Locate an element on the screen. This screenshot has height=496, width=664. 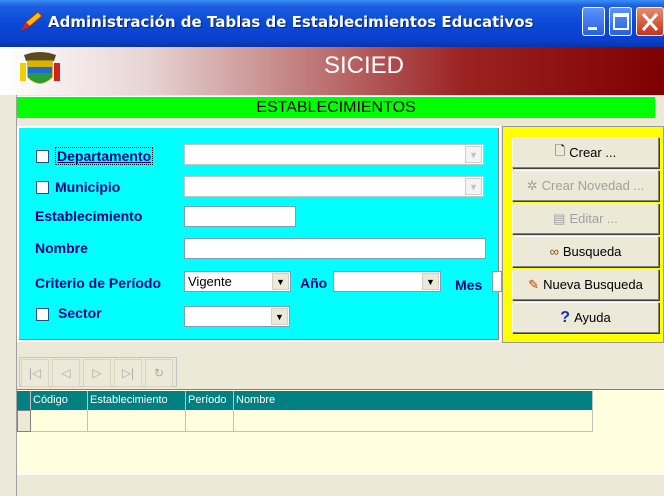
next-icon: ▷ is located at coordinates (97, 373).